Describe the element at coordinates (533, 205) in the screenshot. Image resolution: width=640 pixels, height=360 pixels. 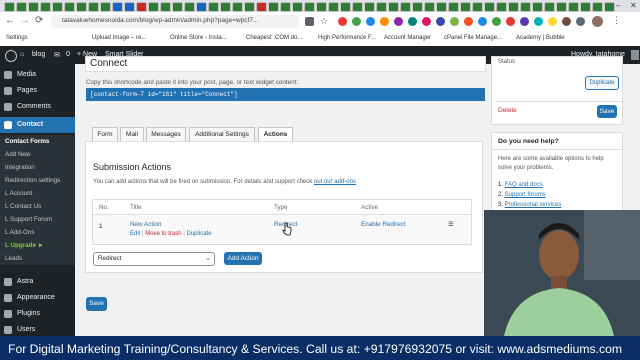
I see `professional-services-link: Professional services` at that location.